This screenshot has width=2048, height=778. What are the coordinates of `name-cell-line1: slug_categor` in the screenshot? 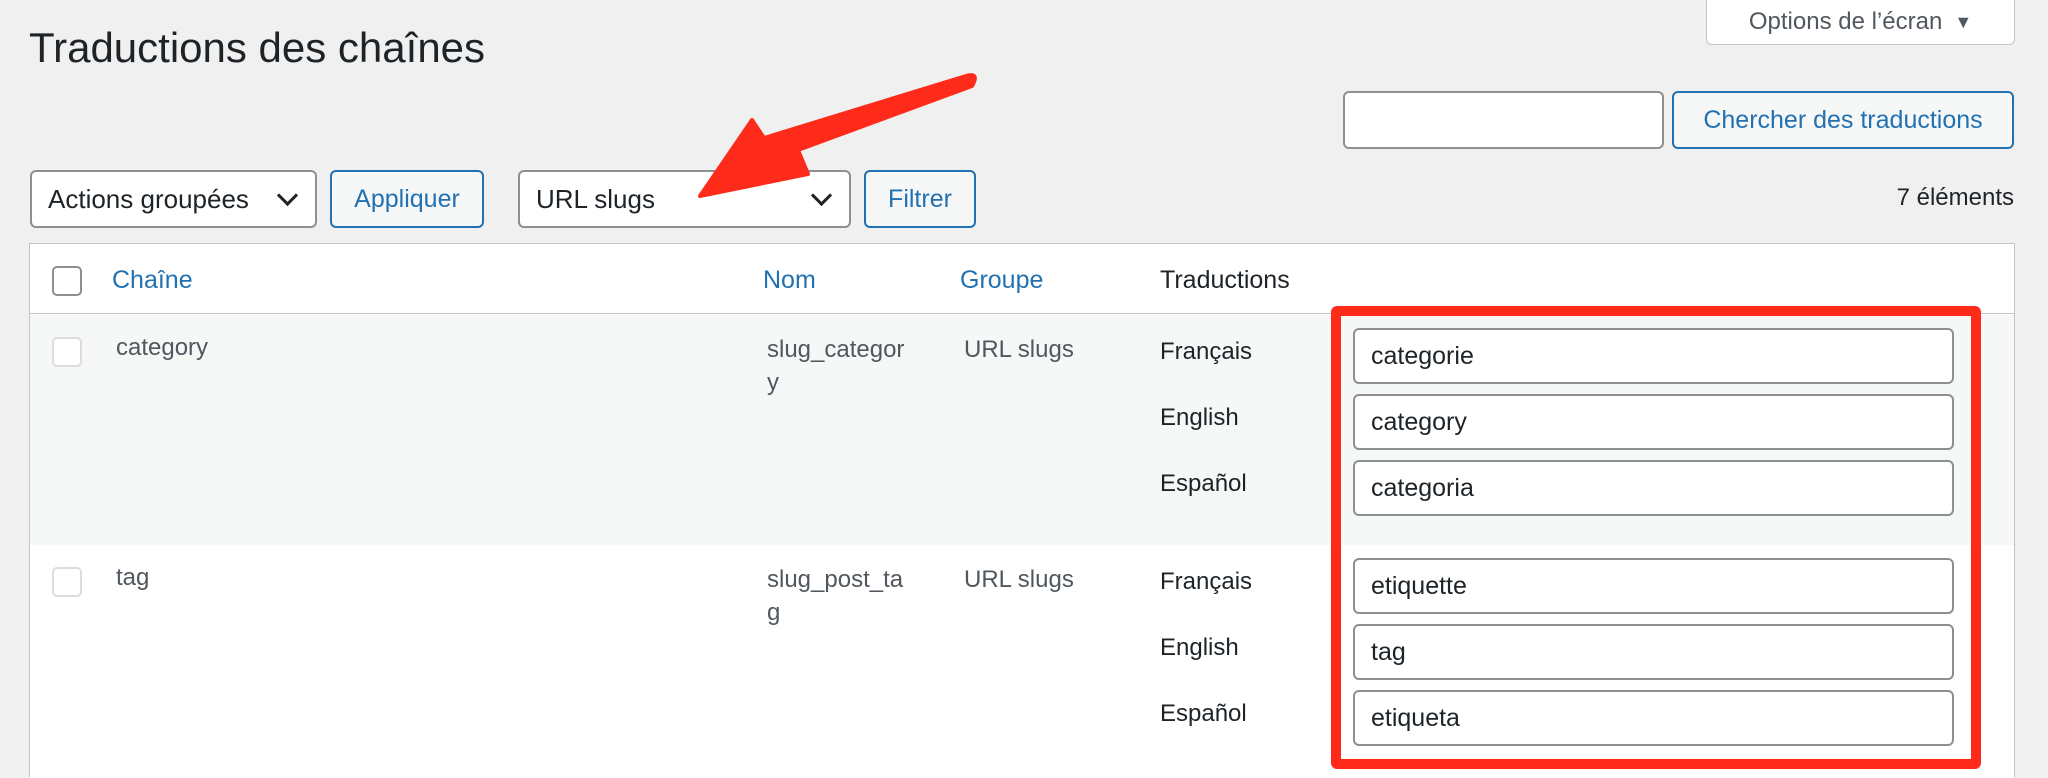 It's located at (836, 349).